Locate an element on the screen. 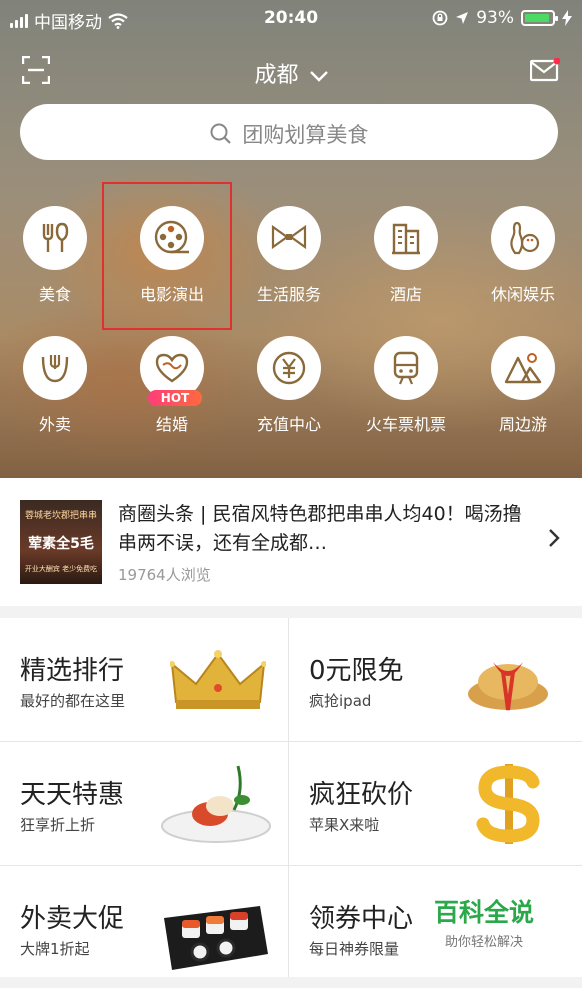 The width and height of the screenshot is (582, 988). mountain-icon is located at coordinates (523, 368).